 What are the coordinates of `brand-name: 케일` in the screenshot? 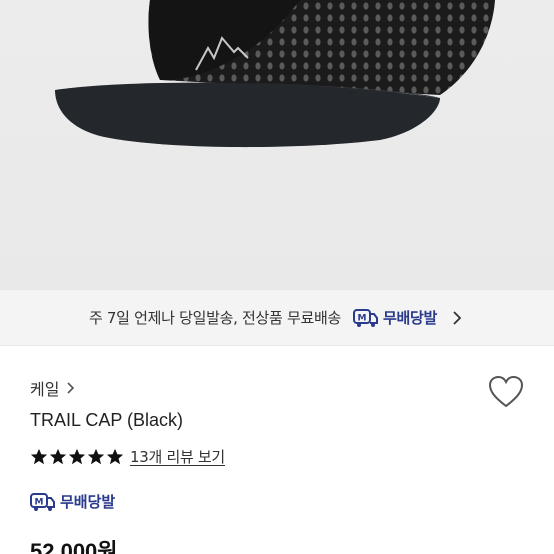 It's located at (45, 389).